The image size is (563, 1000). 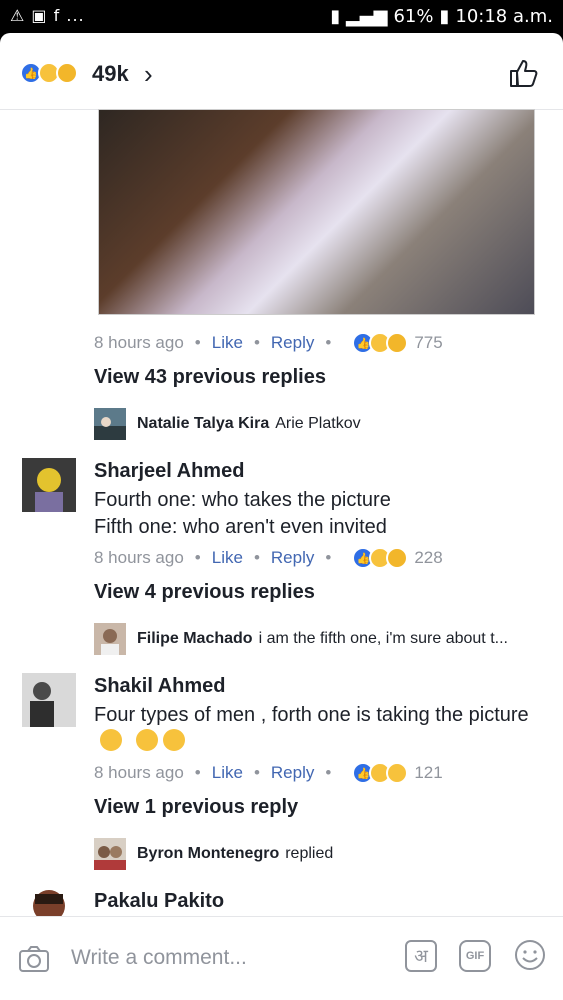 What do you see at coordinates (204, 592) in the screenshot?
I see `view-previous-replies-link: View 4 previous replies` at bounding box center [204, 592].